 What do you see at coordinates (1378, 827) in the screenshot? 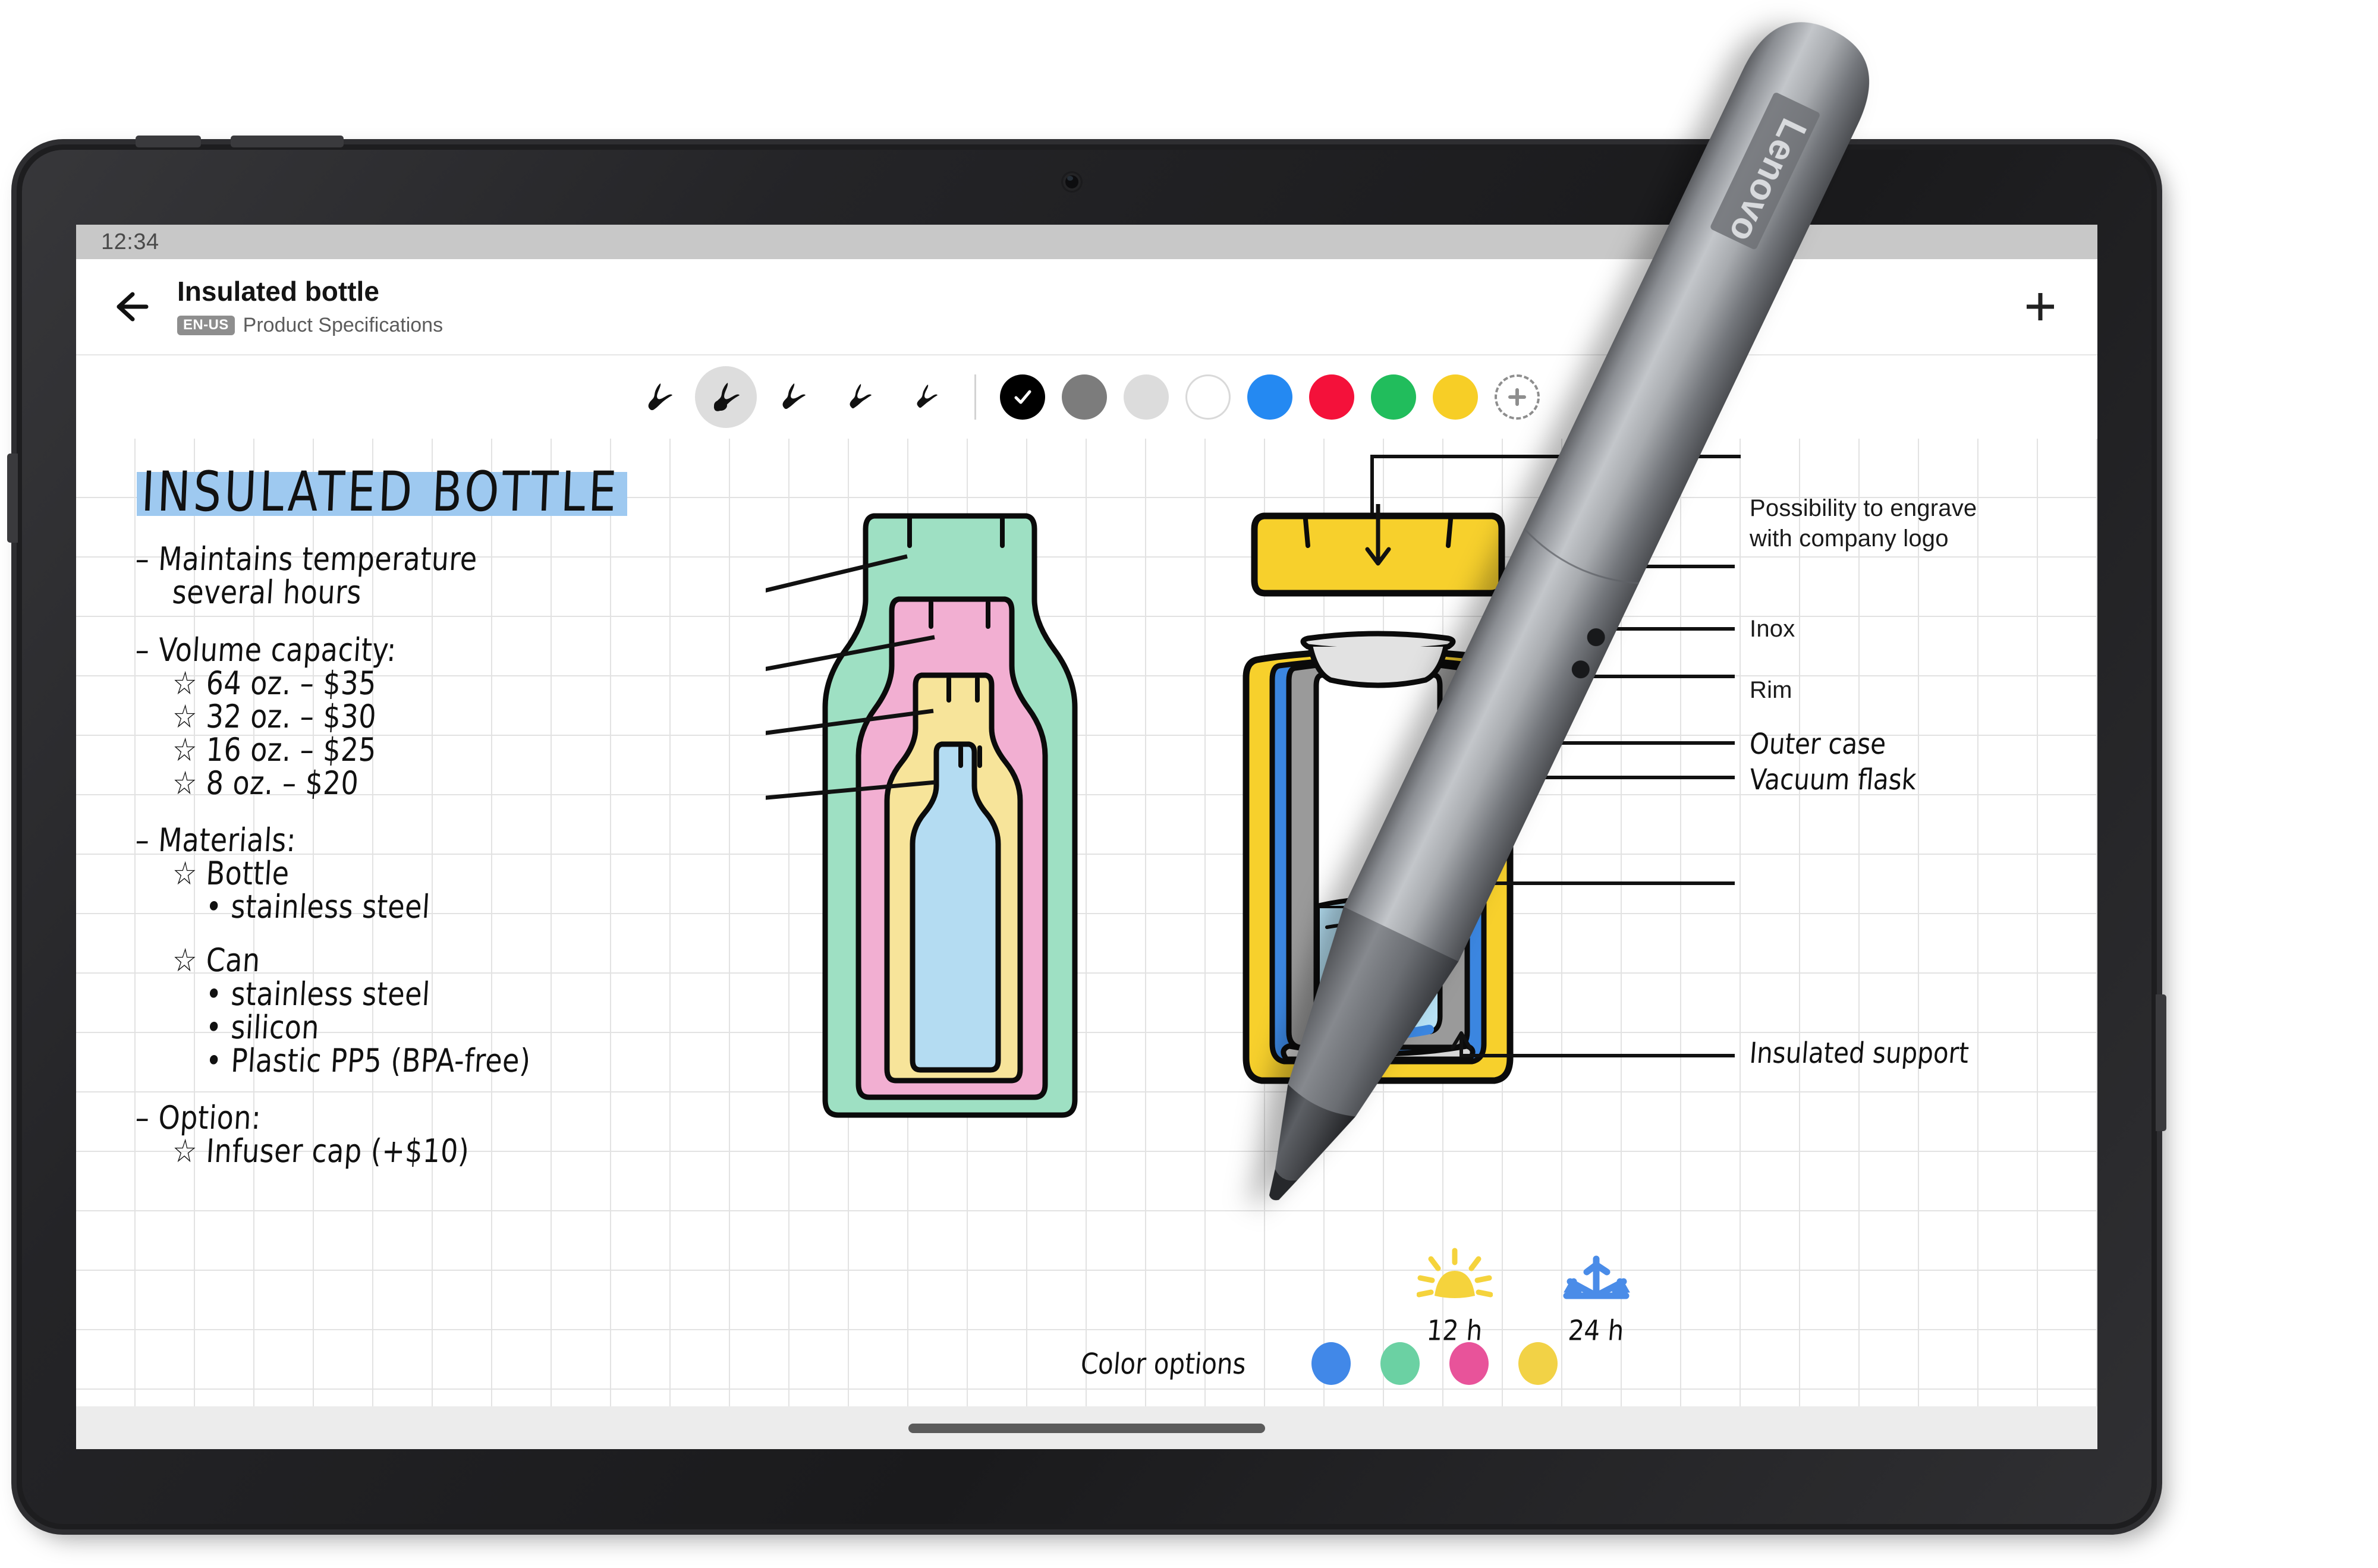
I see `cross-section-bottle` at bounding box center [1378, 827].